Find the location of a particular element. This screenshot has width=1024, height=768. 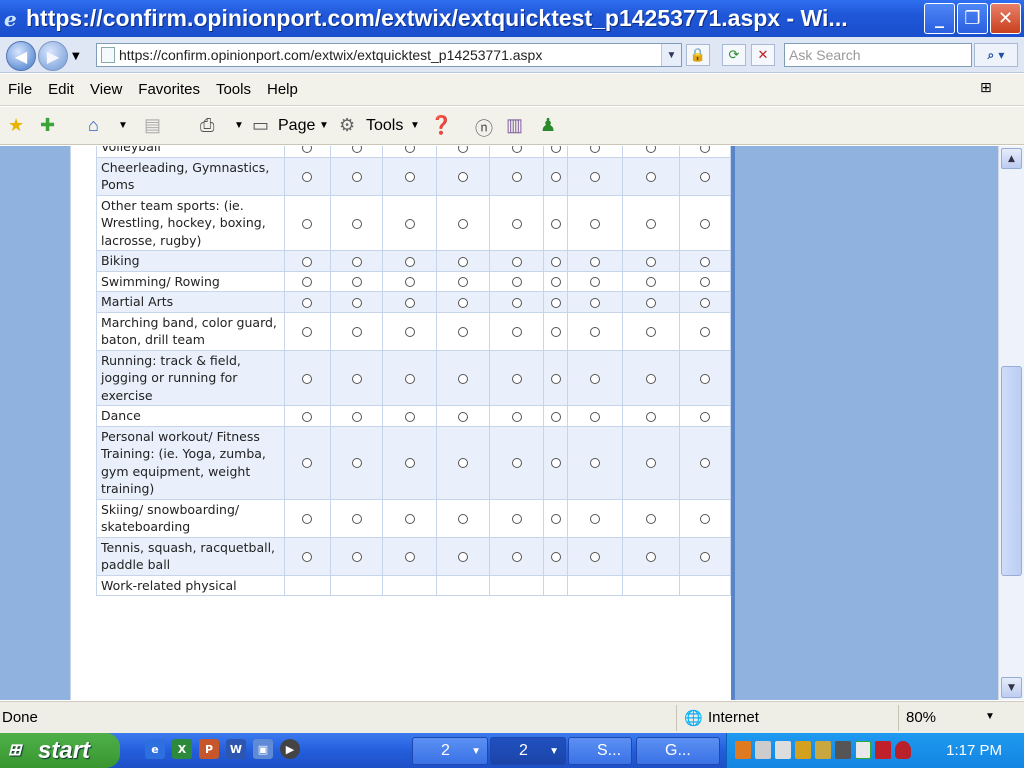

messenger-icon: ♟ is located at coordinates (548, 125).